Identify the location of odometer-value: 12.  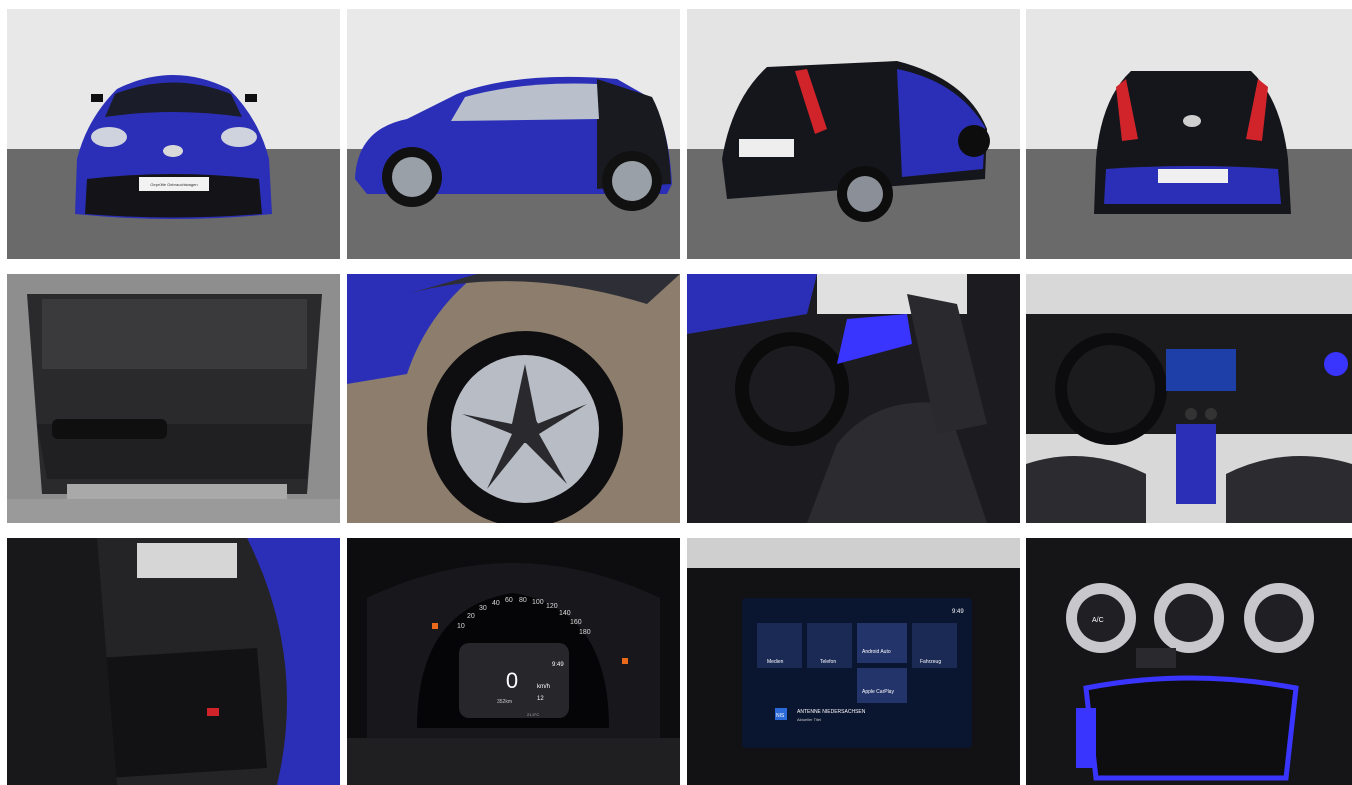
(540, 699).